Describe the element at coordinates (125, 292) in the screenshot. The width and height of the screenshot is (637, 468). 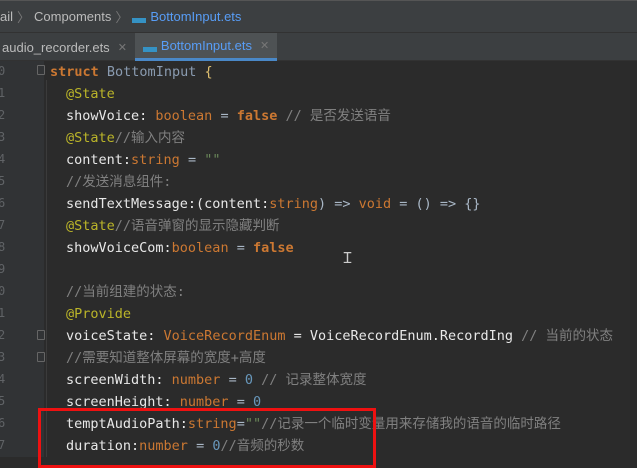
I see `code-line: //当前组建的状态:` at that location.